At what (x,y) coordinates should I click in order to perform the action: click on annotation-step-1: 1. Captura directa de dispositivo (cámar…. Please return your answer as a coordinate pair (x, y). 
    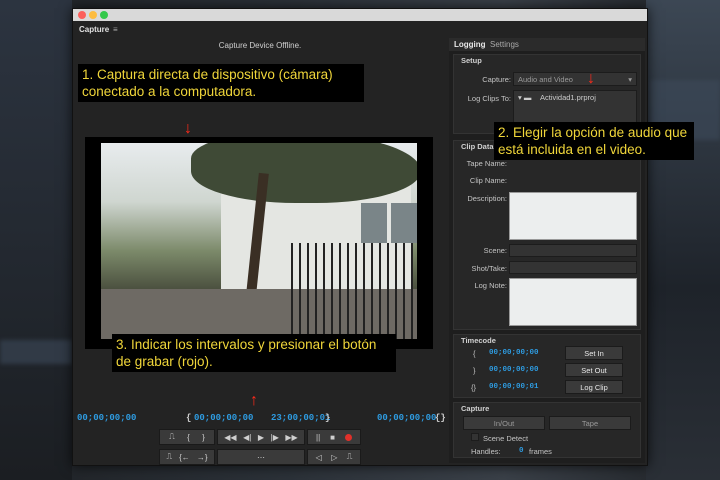
    Looking at the image, I should click on (221, 83).